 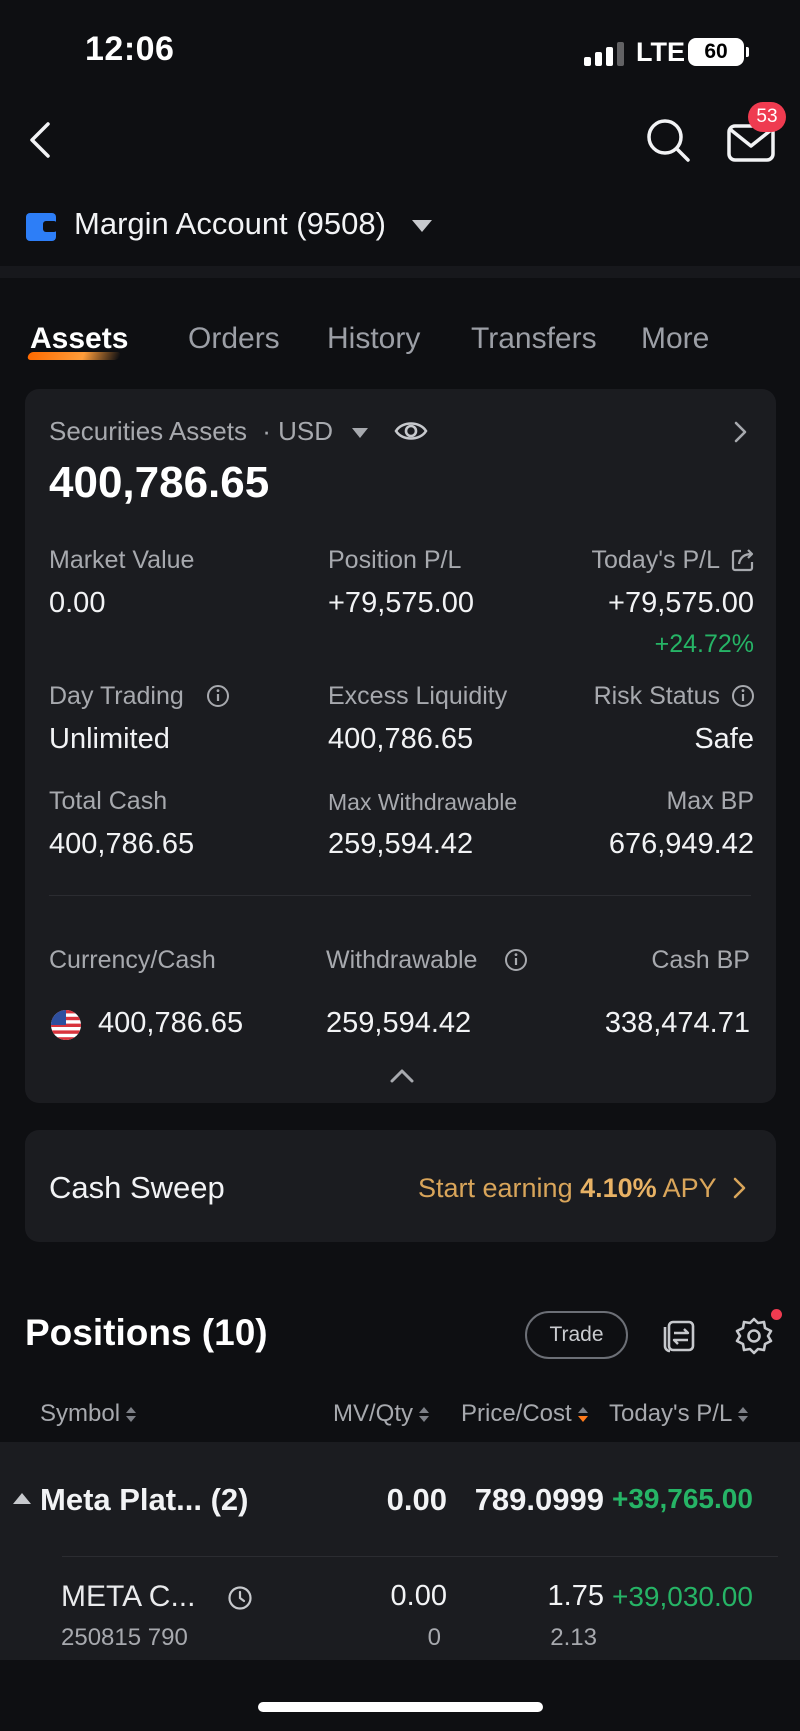 What do you see at coordinates (171, 1023) in the screenshot?
I see `currency-cash-value: 400,786.65` at bounding box center [171, 1023].